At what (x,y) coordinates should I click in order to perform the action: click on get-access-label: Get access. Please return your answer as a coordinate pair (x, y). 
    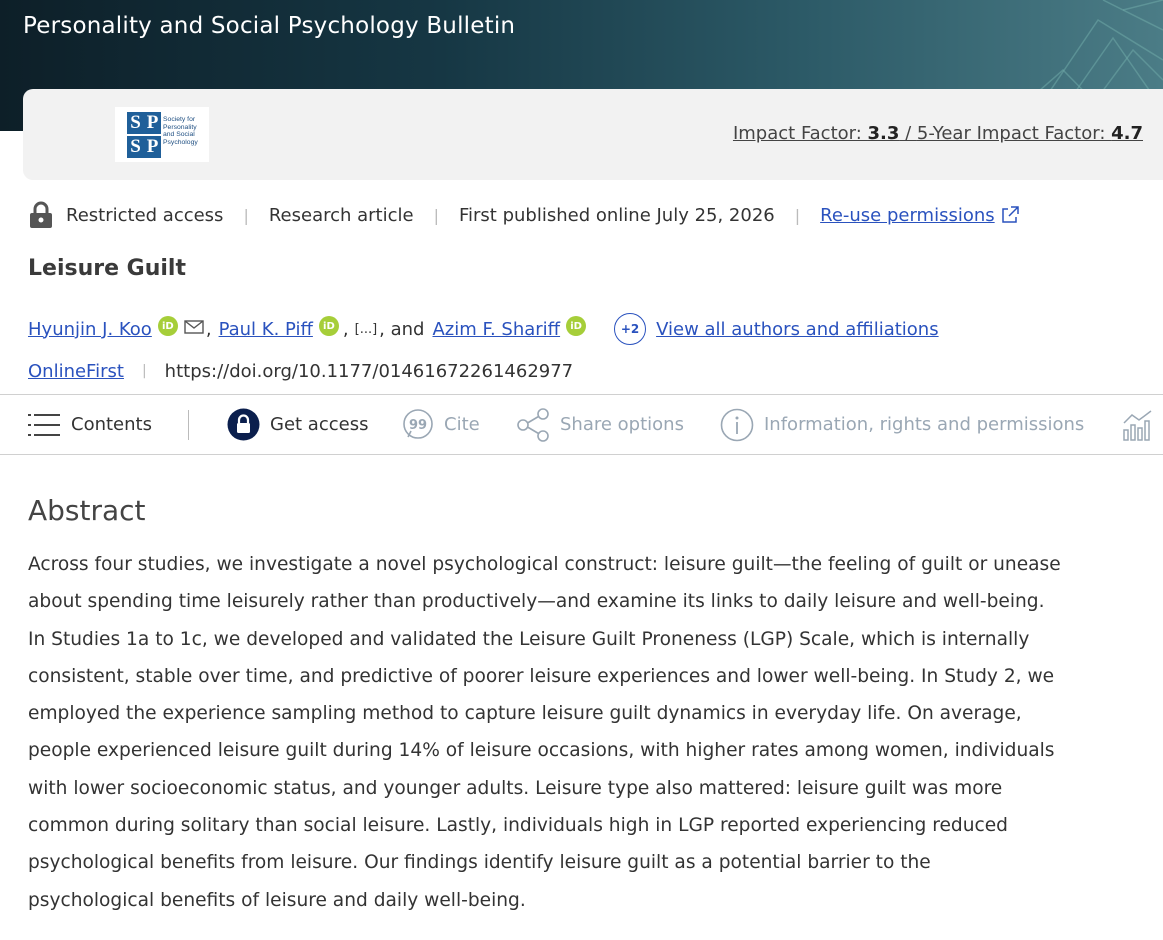
    Looking at the image, I should click on (319, 424).